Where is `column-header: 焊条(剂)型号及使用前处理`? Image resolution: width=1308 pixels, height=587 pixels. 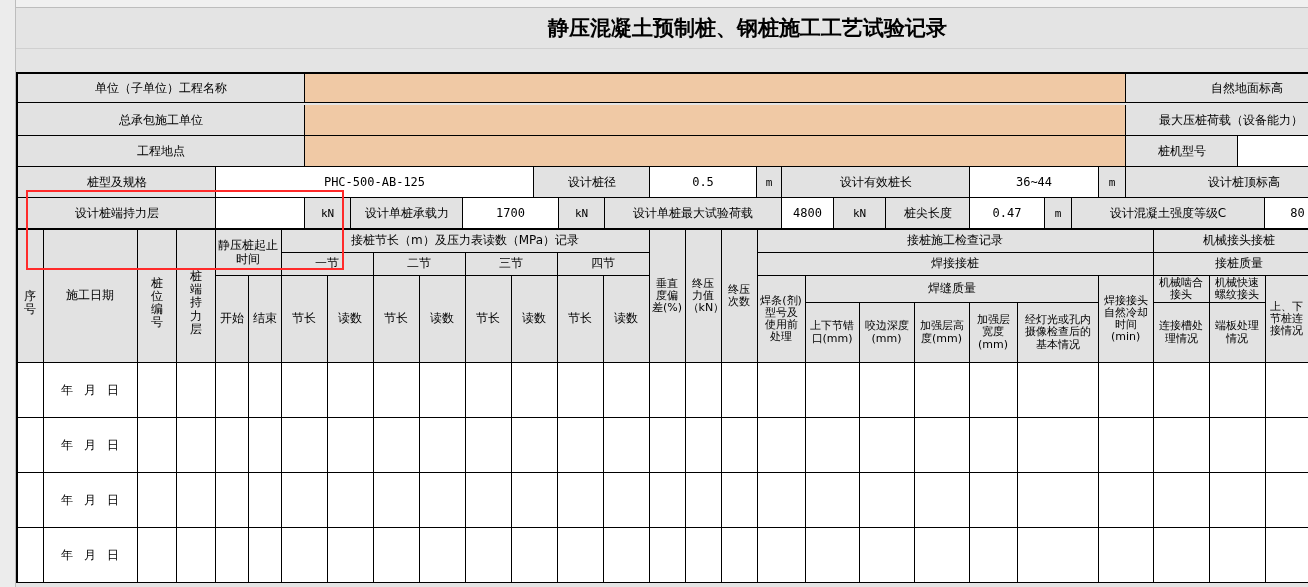
column-header: 焊条(剂)型号及使用前处理 is located at coordinates (781, 319).